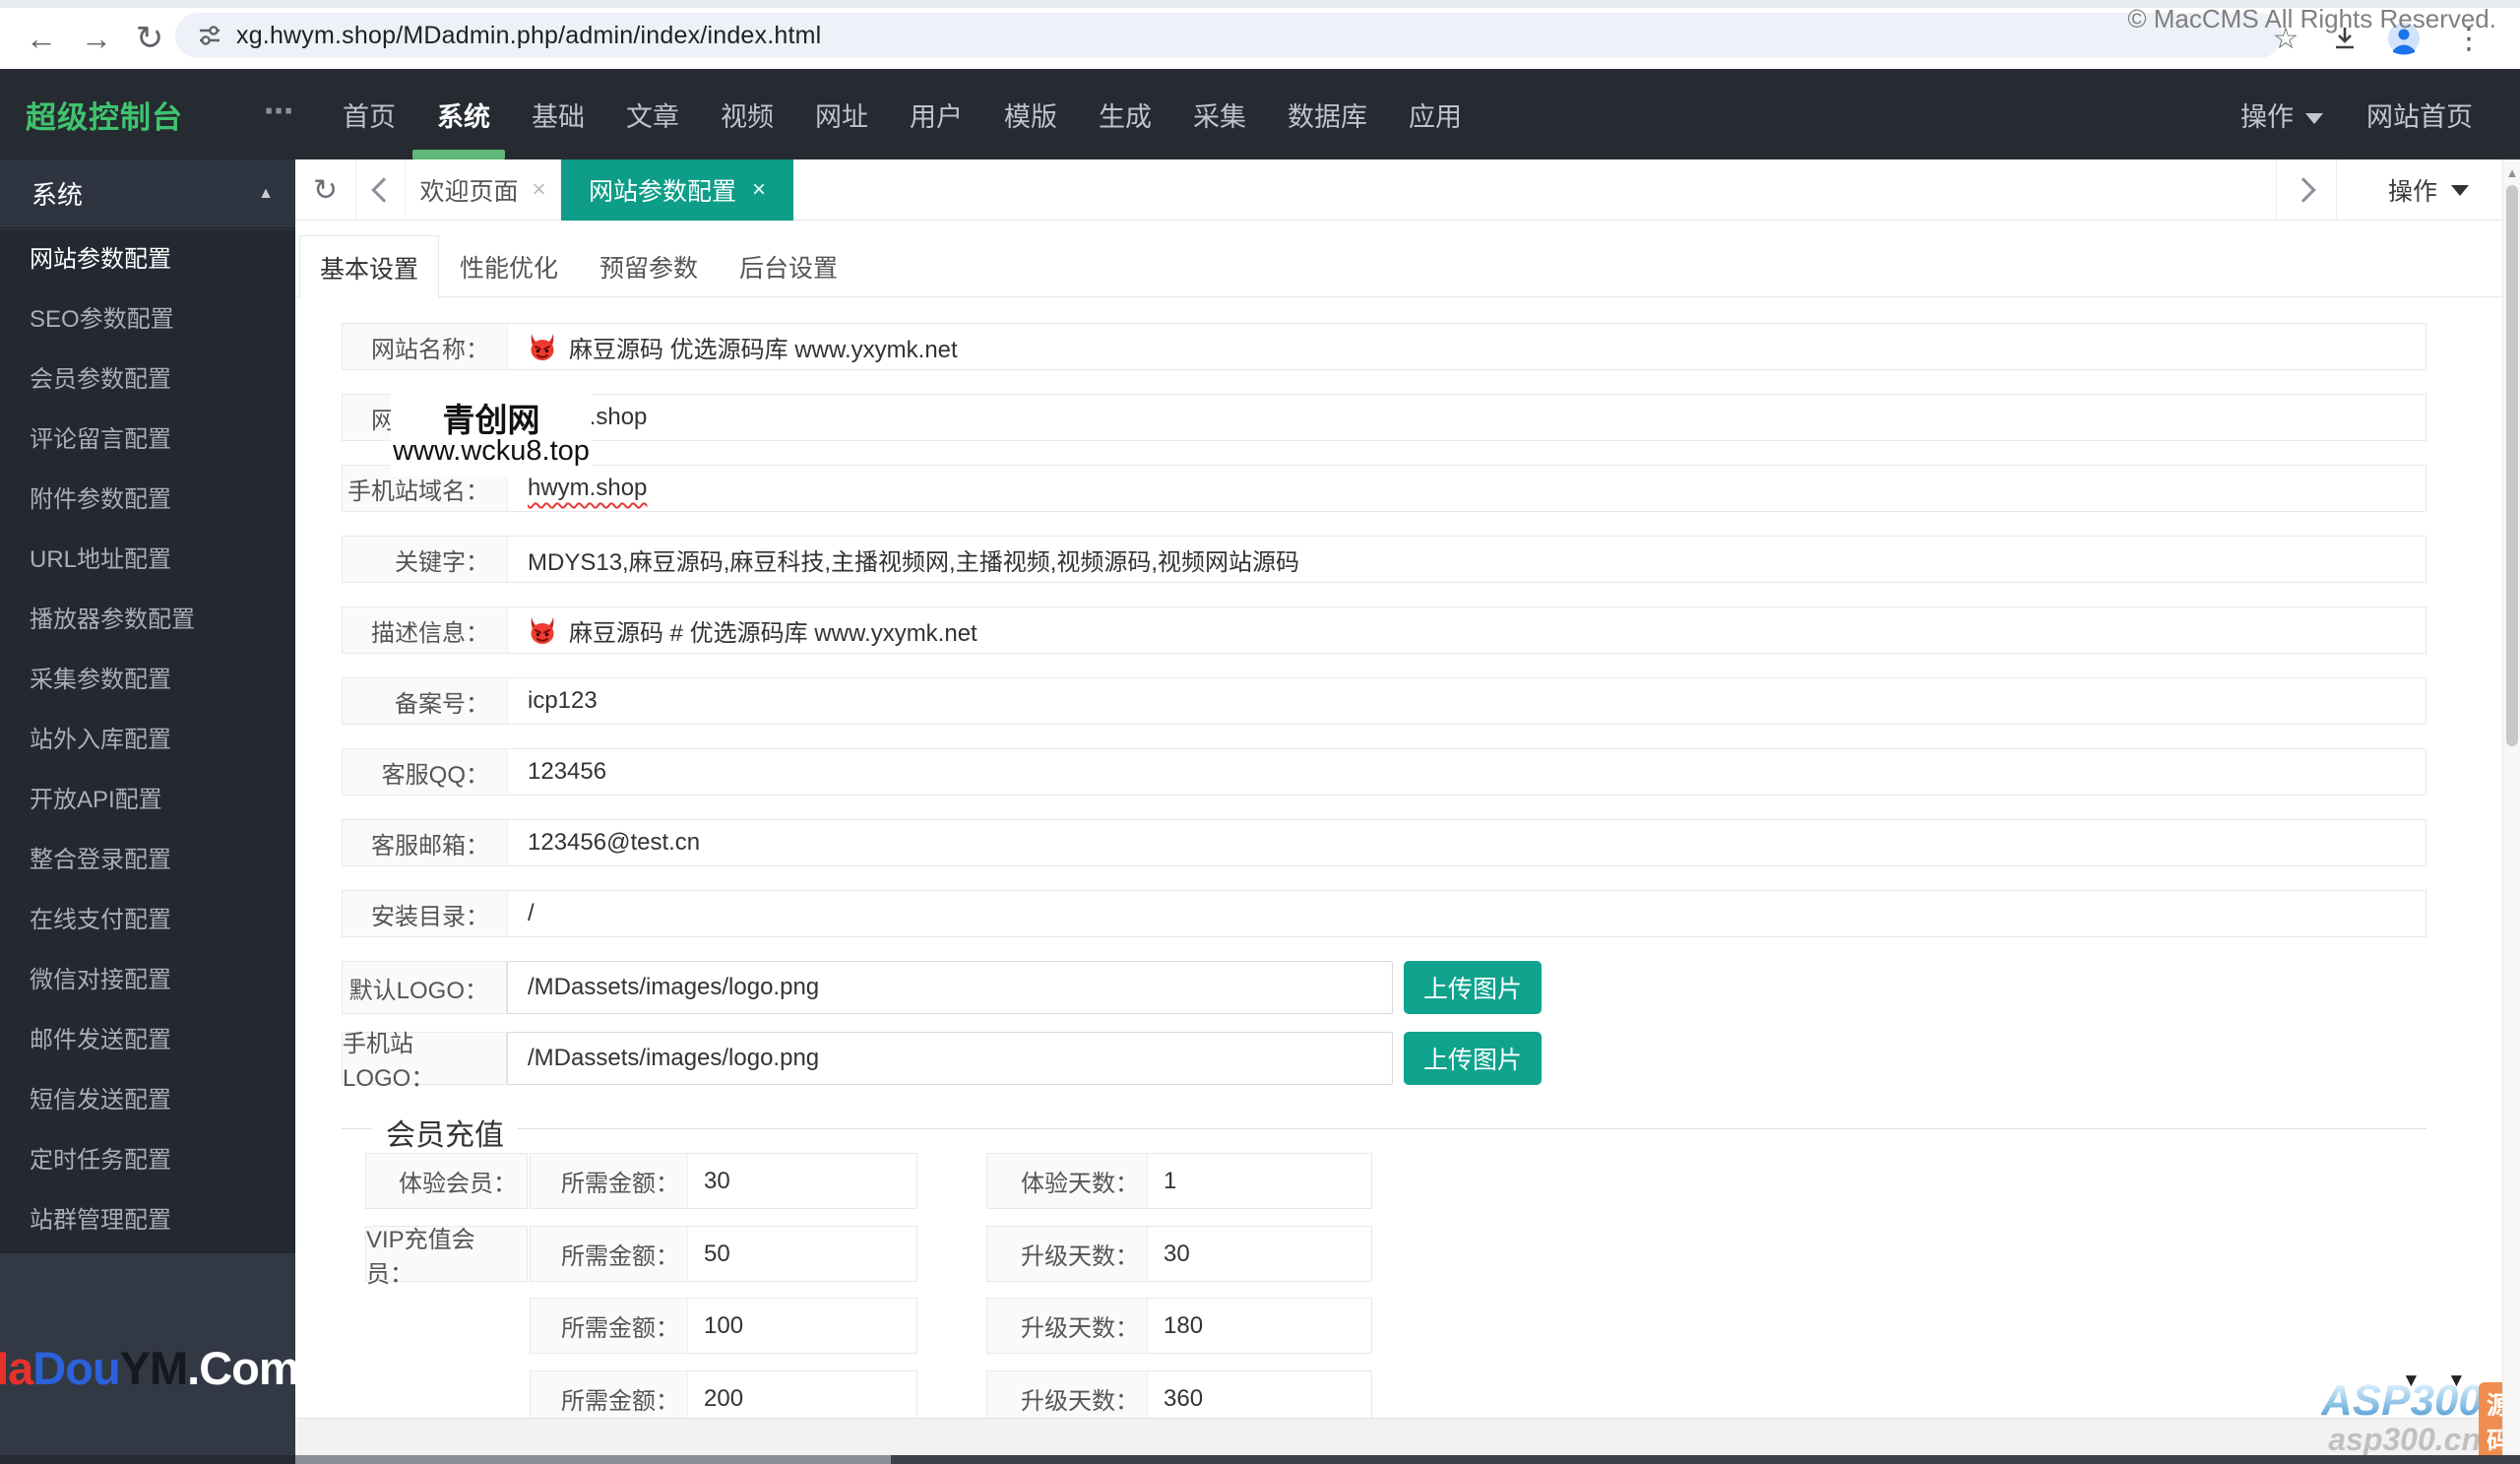  Describe the element at coordinates (147, 1160) in the screenshot. I see `sidebar-item-cron-task: 定时任务配置` at that location.